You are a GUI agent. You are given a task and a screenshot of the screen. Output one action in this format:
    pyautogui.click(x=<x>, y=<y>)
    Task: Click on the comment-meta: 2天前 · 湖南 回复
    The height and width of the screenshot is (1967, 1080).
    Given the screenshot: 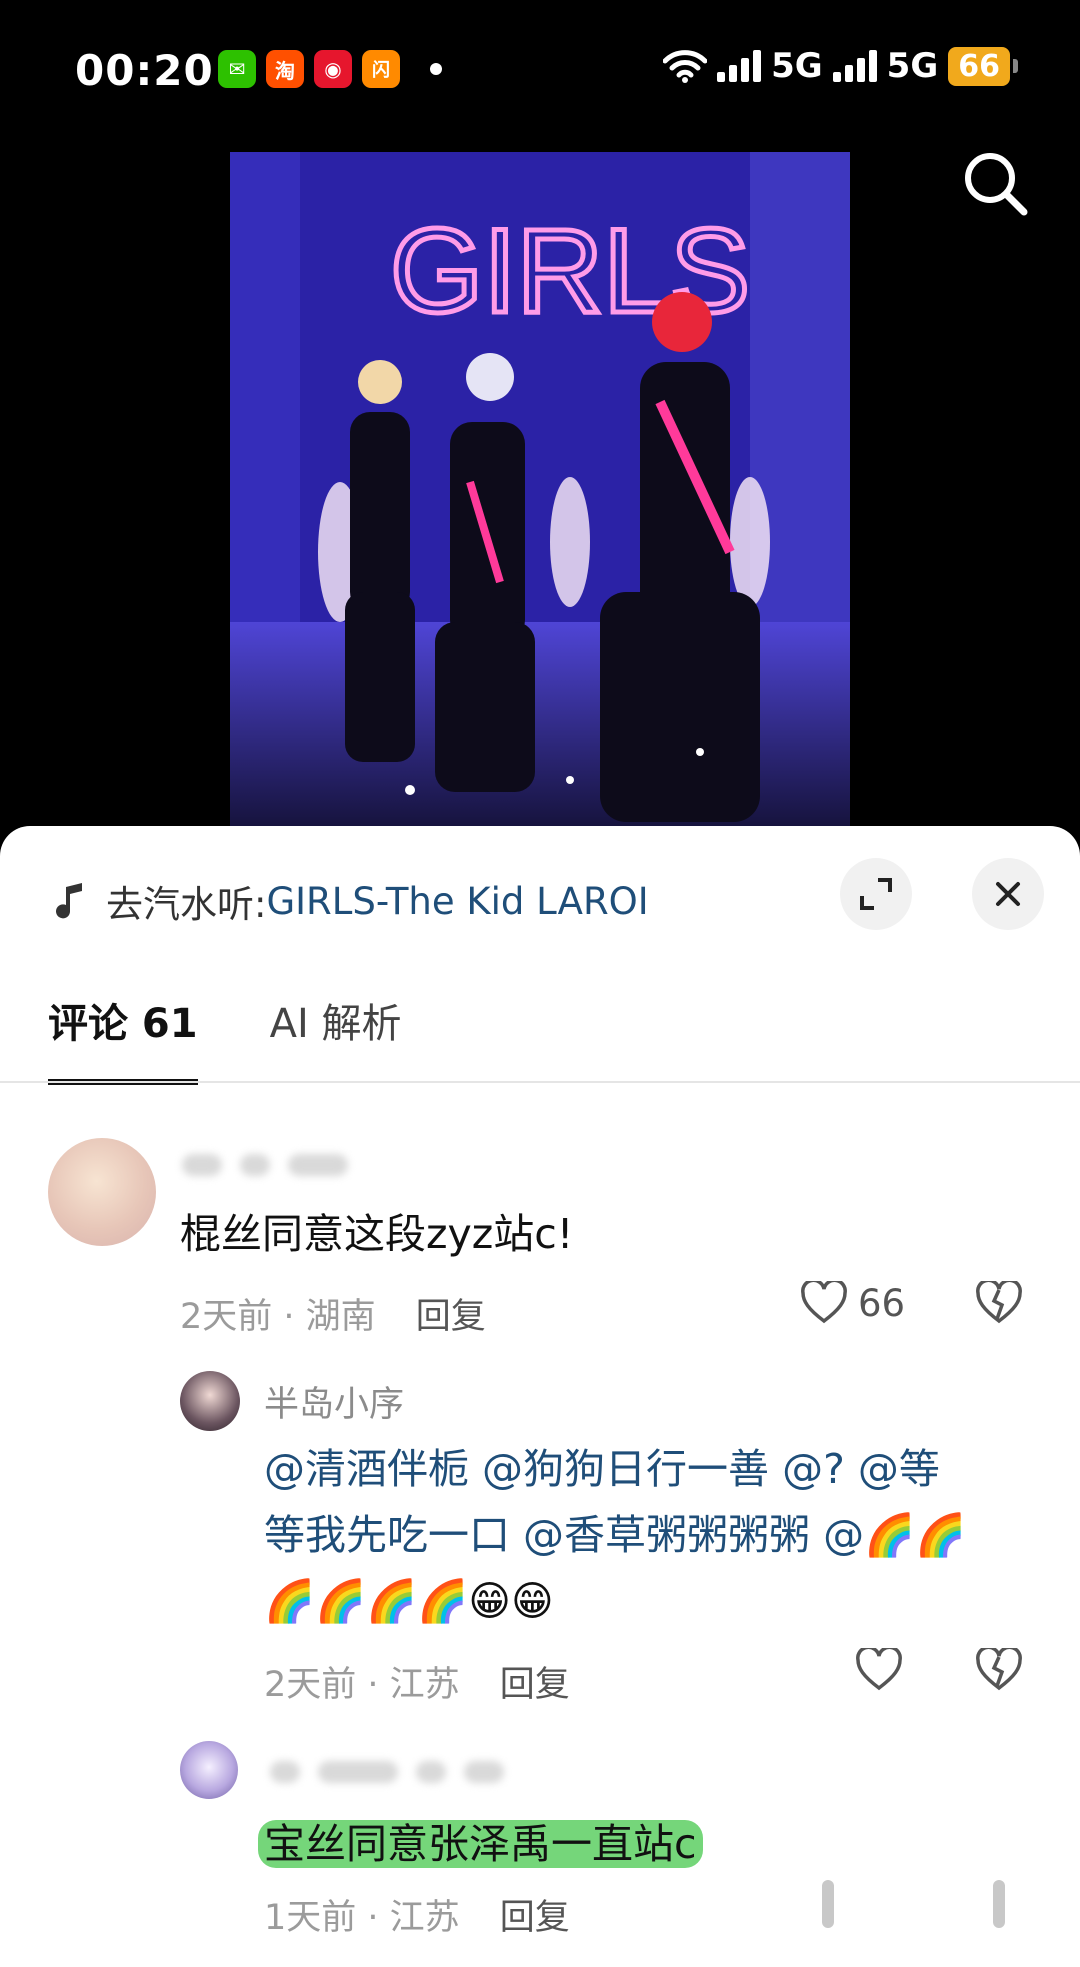 What is the action you would take?
    pyautogui.click(x=333, y=1317)
    